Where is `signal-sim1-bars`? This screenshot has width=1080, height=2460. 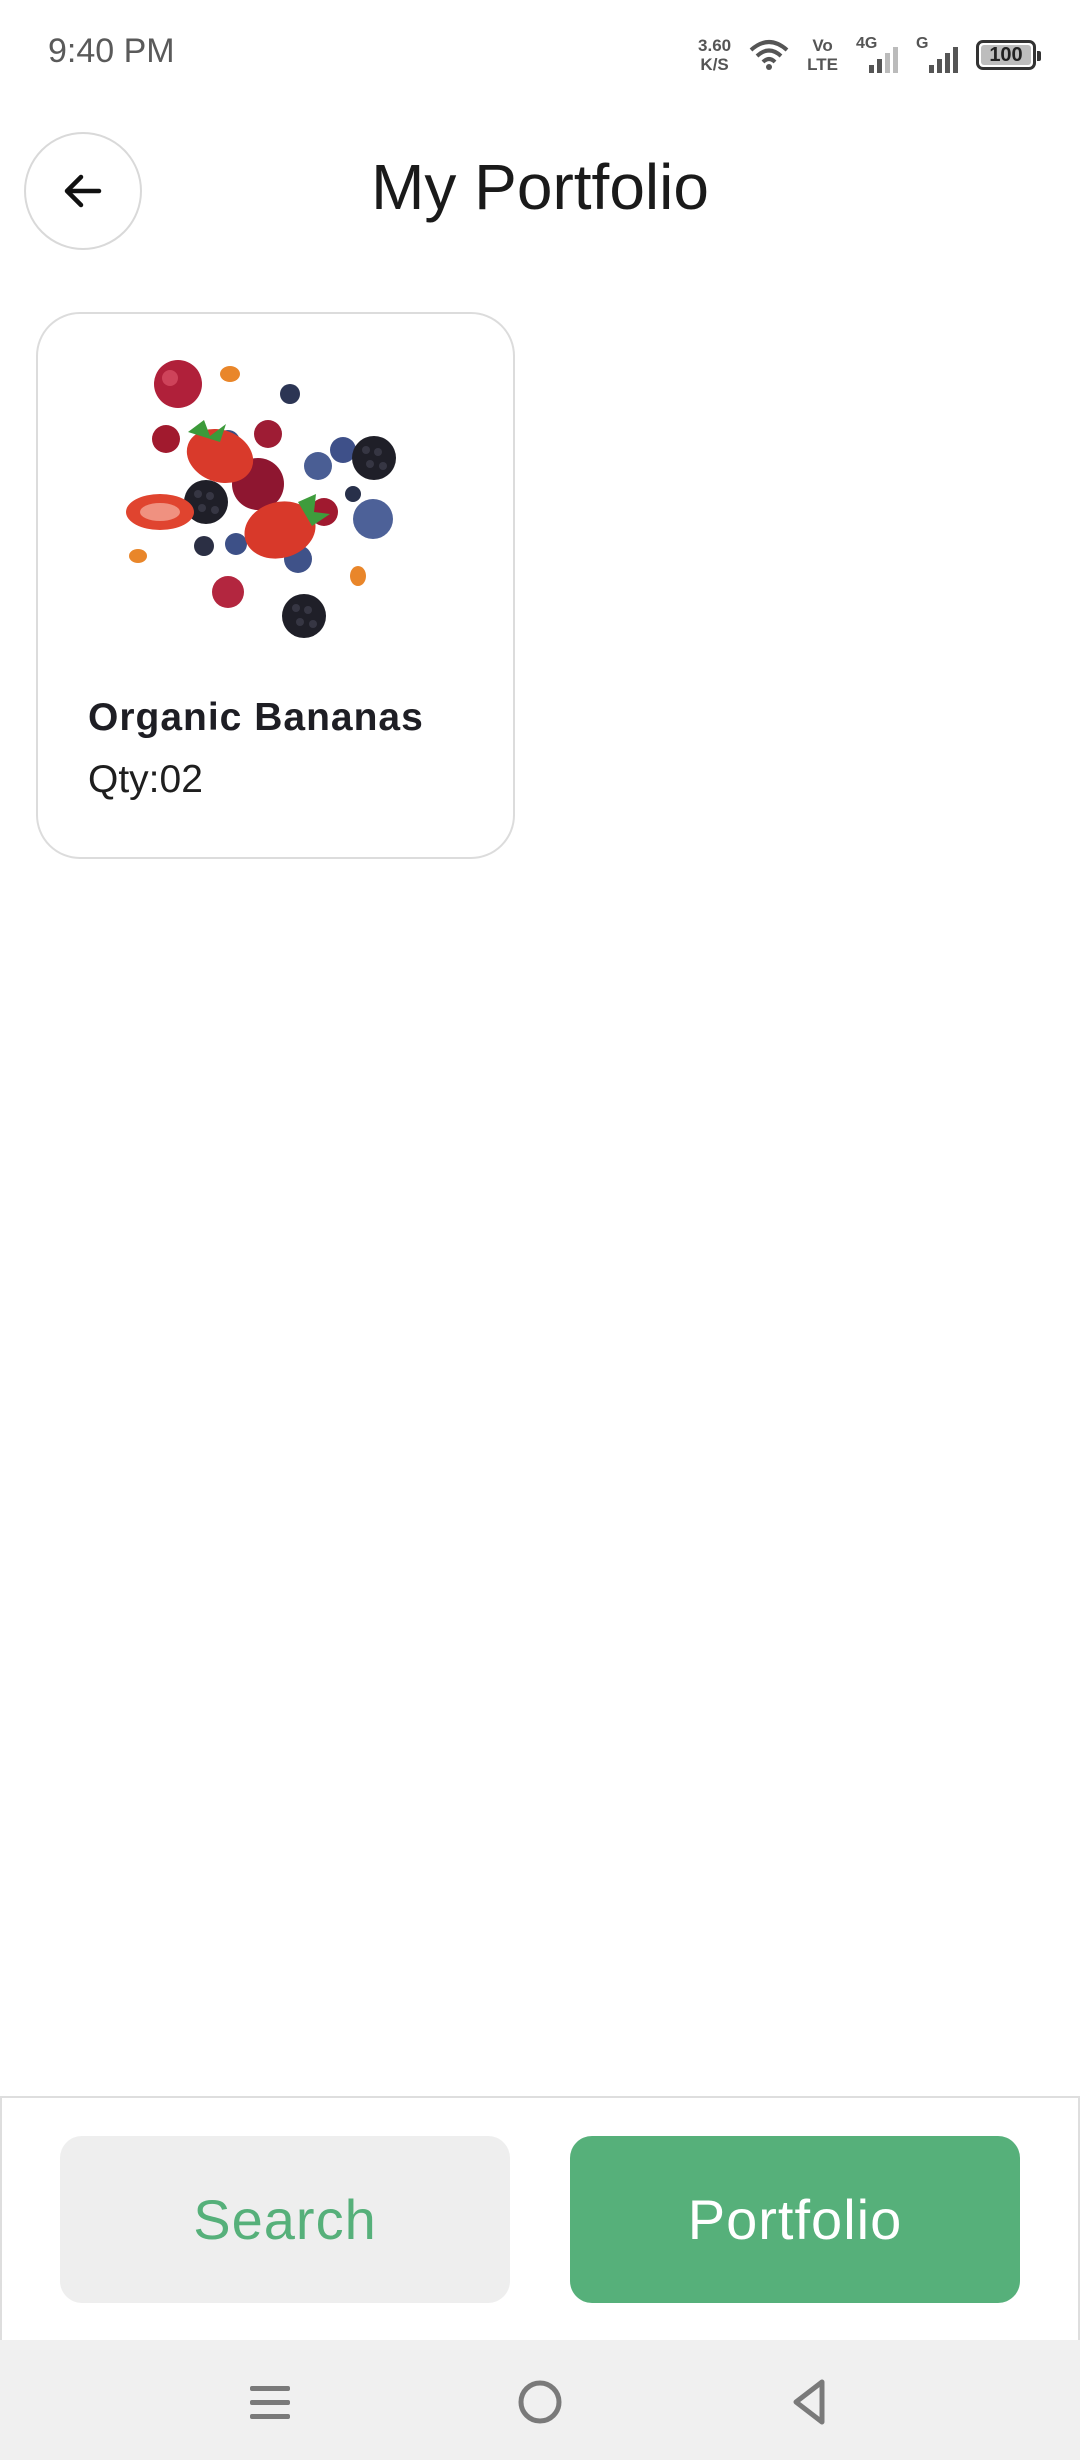
signal-sim1-bars is located at coordinates (883, 60).